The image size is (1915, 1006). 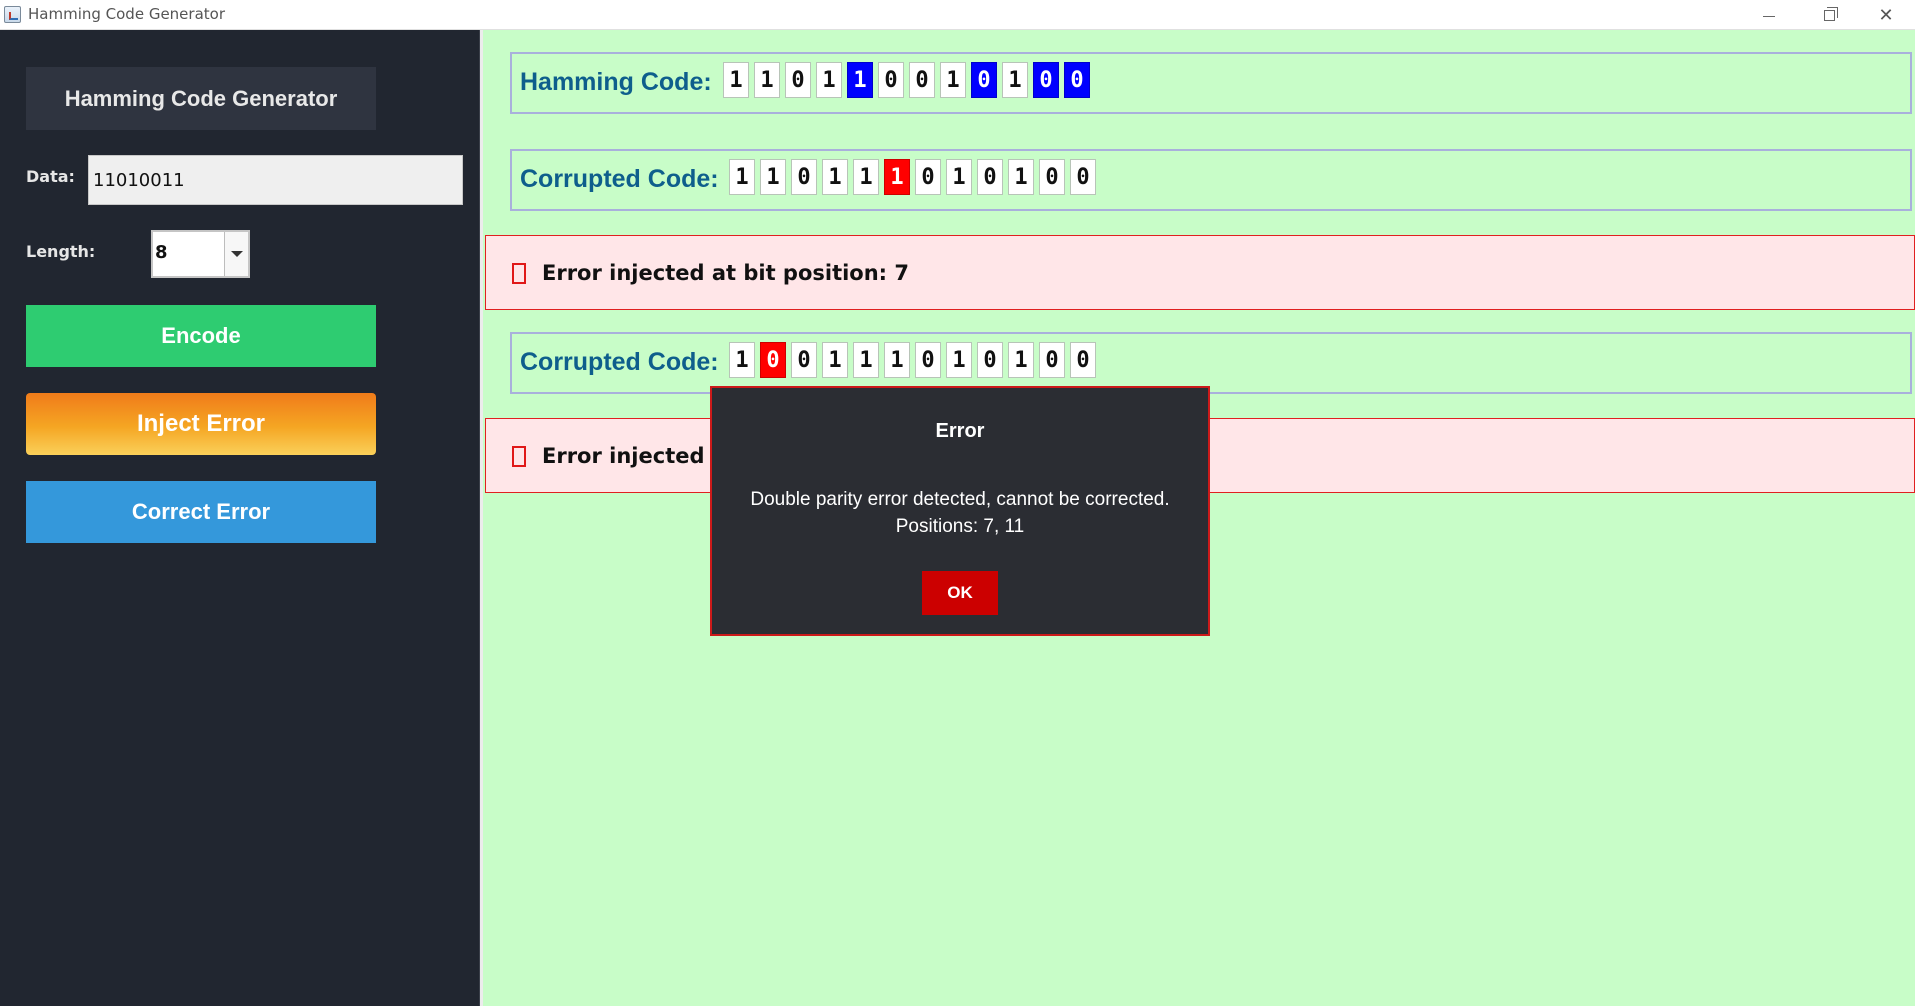 I want to click on data-label: Data:, so click(x=50, y=176).